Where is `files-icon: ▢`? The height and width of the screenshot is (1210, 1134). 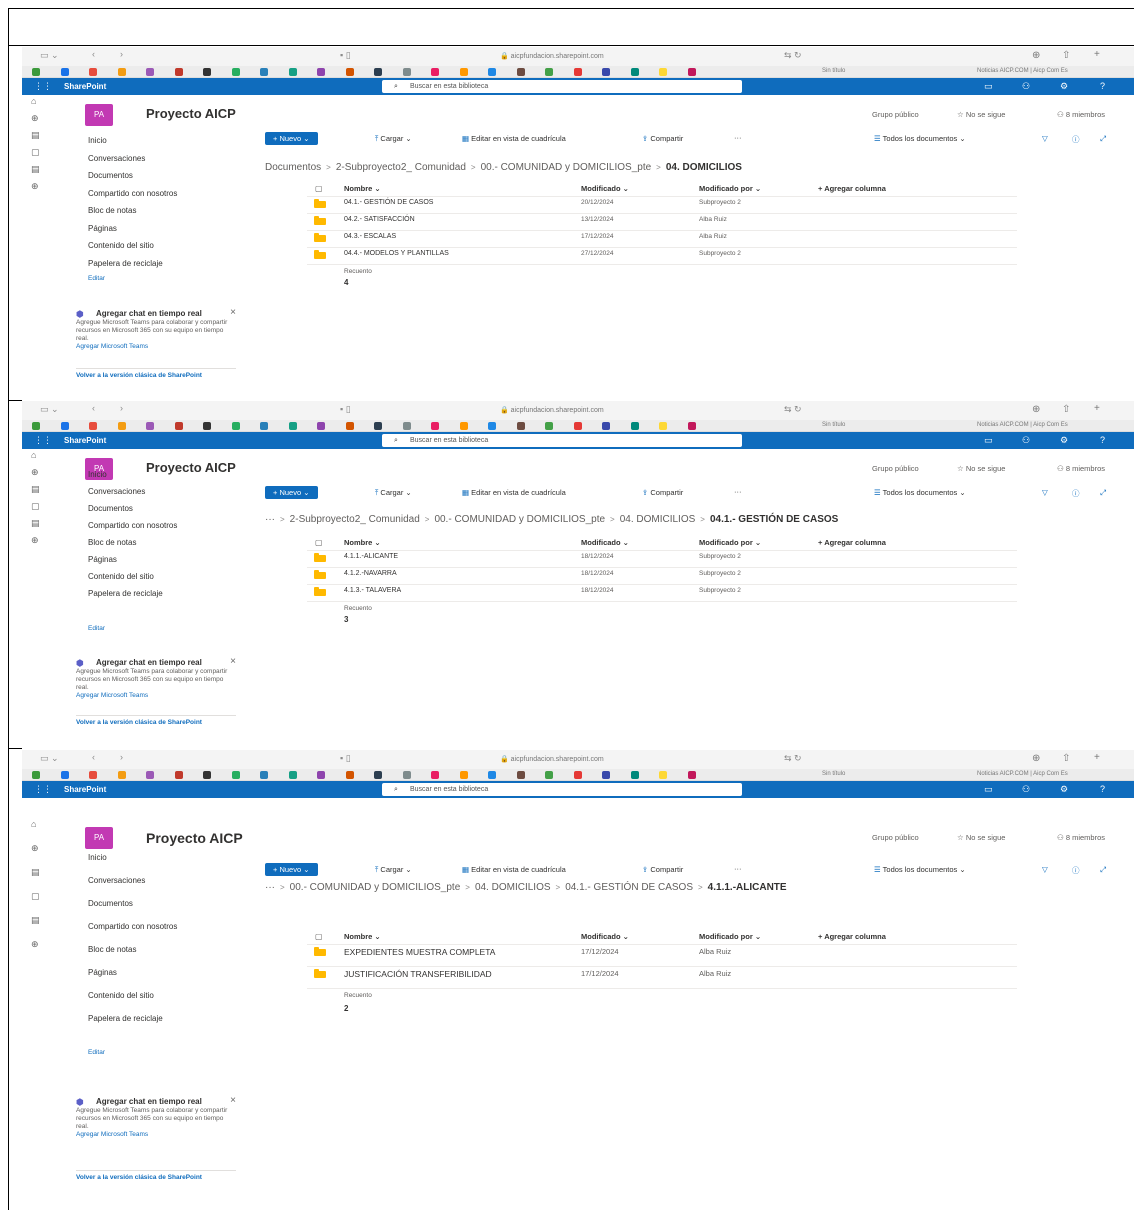 files-icon: ▢ is located at coordinates (35, 506).